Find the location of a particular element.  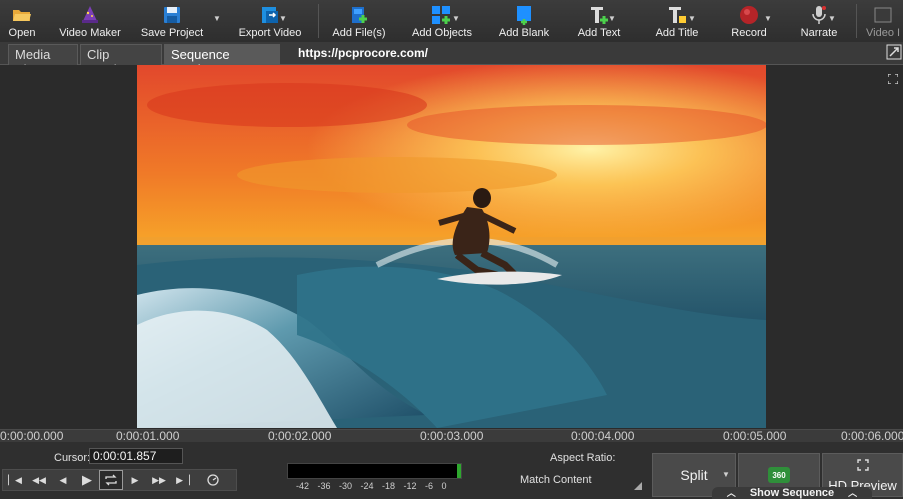

cursor-label: Cursor: is located at coordinates (72, 458).